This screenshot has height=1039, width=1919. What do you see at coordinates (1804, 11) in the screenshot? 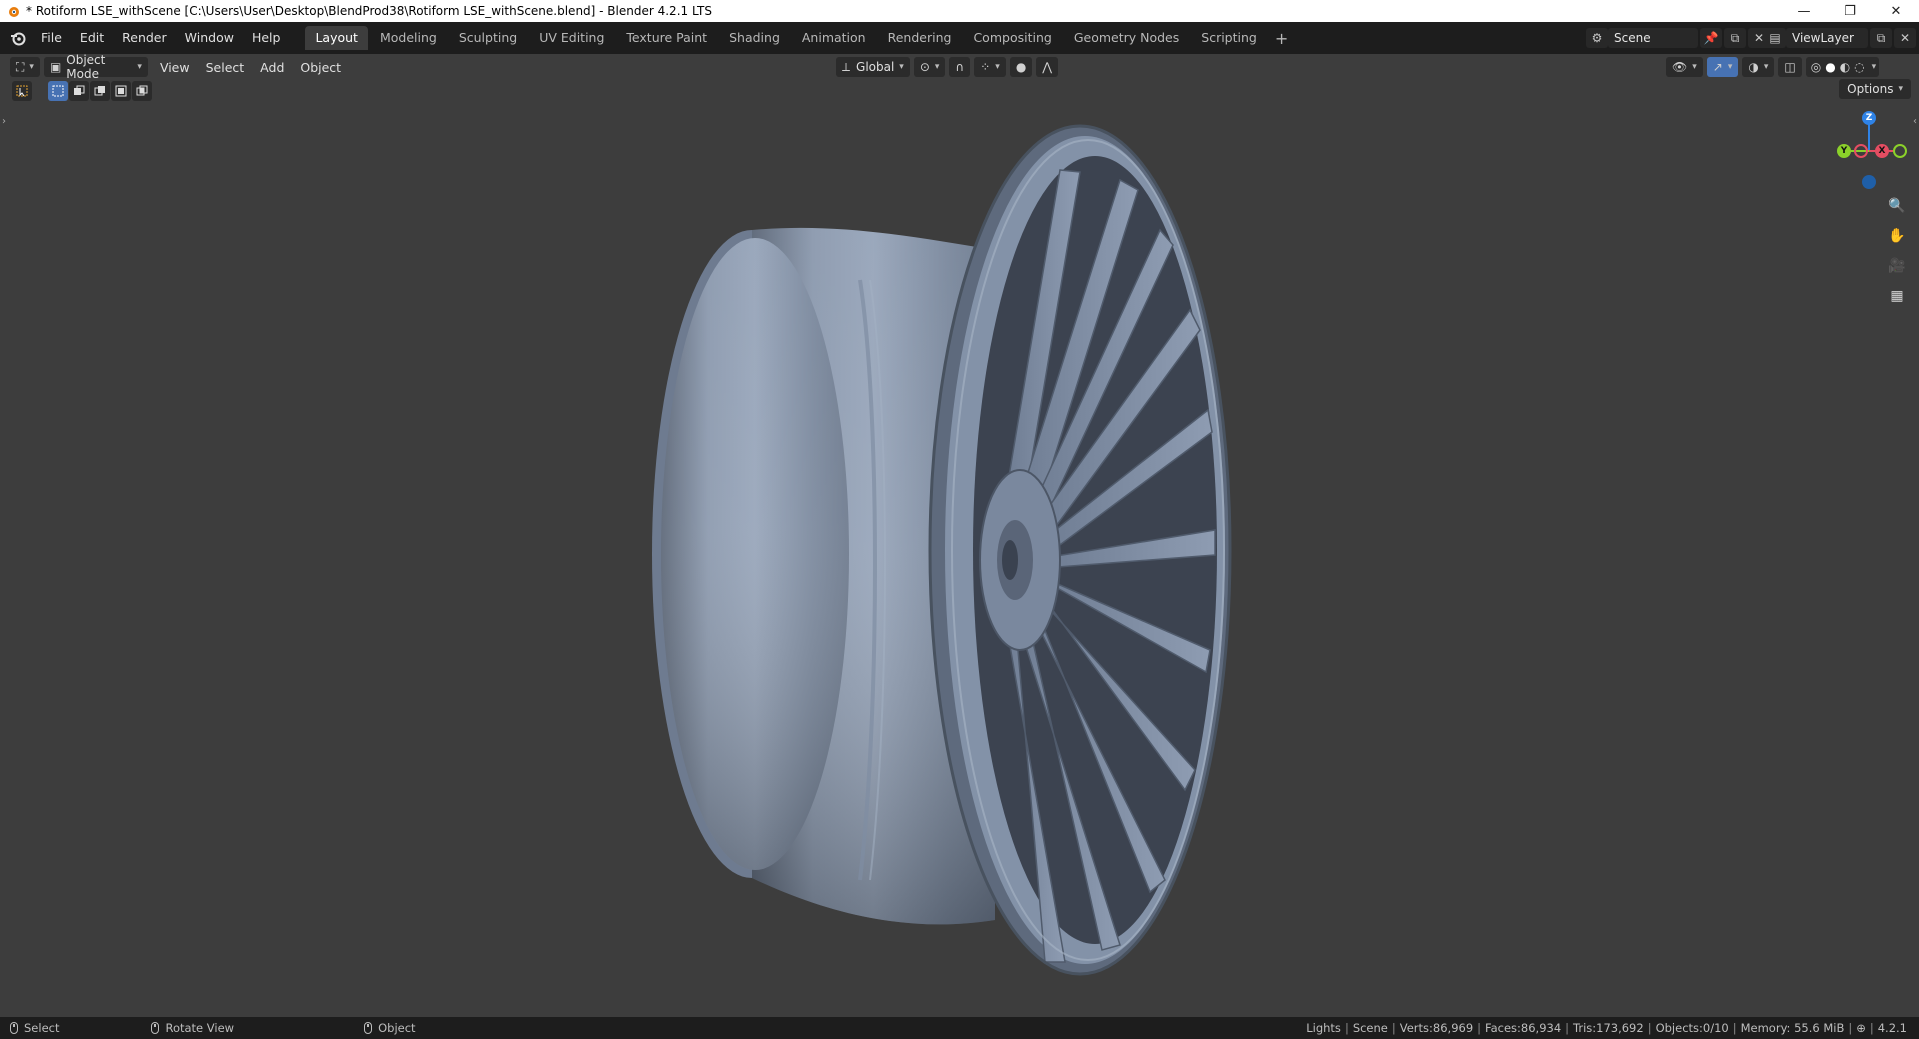
I see `minimize-button: —` at bounding box center [1804, 11].